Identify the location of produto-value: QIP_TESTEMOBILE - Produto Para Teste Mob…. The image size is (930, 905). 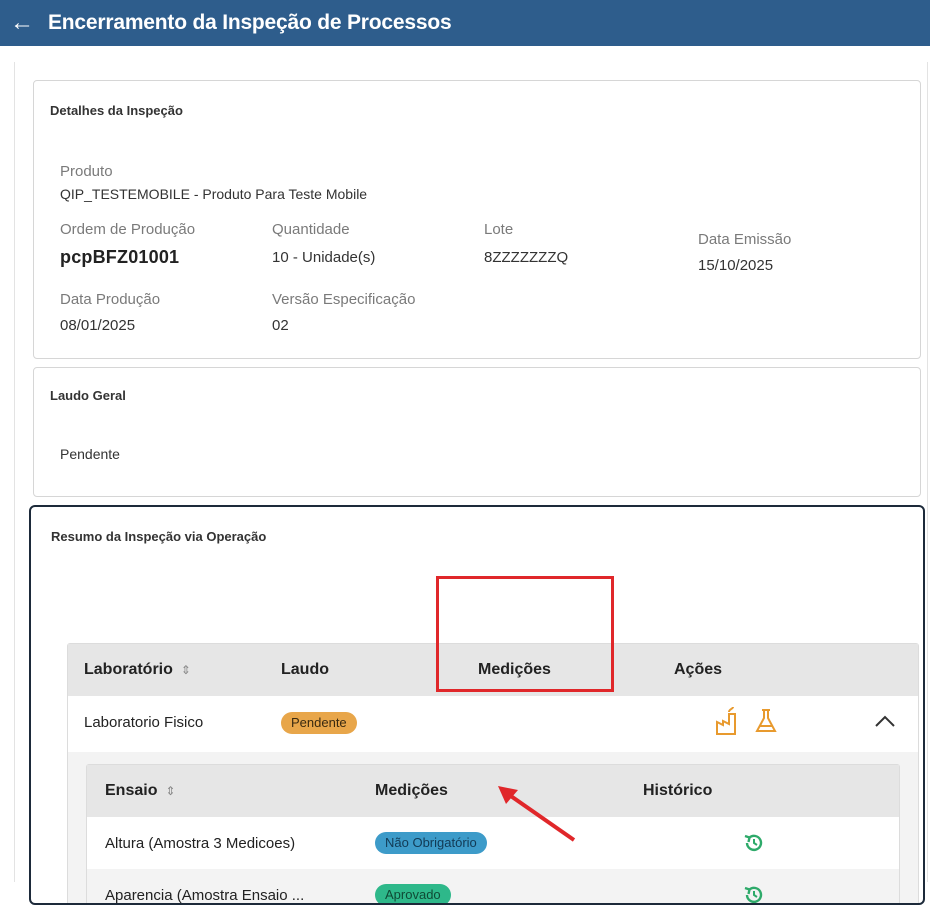
(214, 194).